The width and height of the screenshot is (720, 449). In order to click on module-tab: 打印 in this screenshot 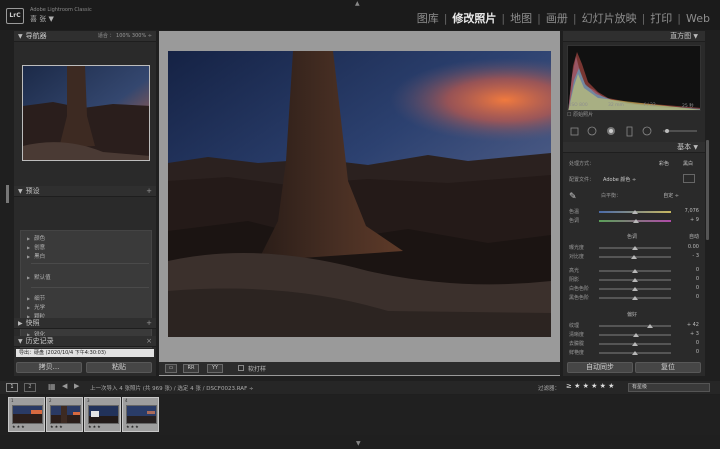, I will do `click(661, 18)`.